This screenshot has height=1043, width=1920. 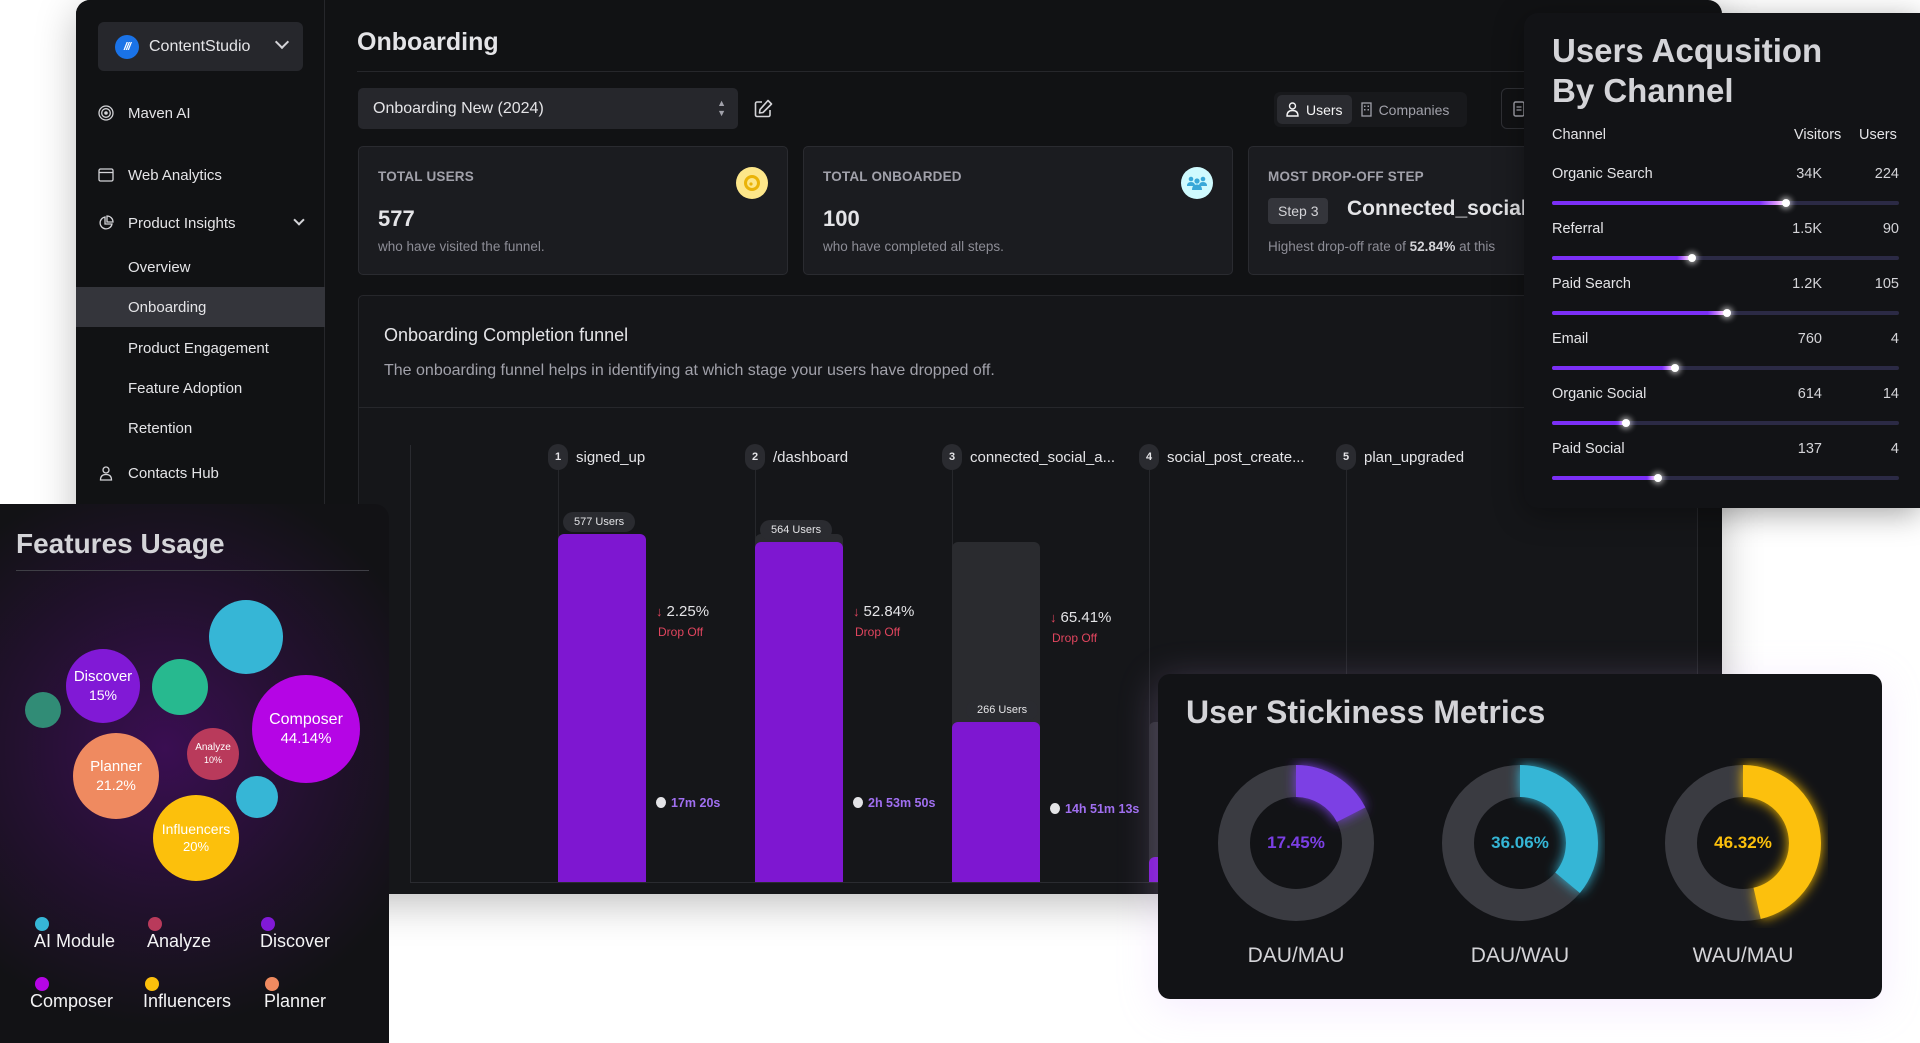 What do you see at coordinates (1520, 843) in the screenshot?
I see `donut-dau-wau: 36.06%` at bounding box center [1520, 843].